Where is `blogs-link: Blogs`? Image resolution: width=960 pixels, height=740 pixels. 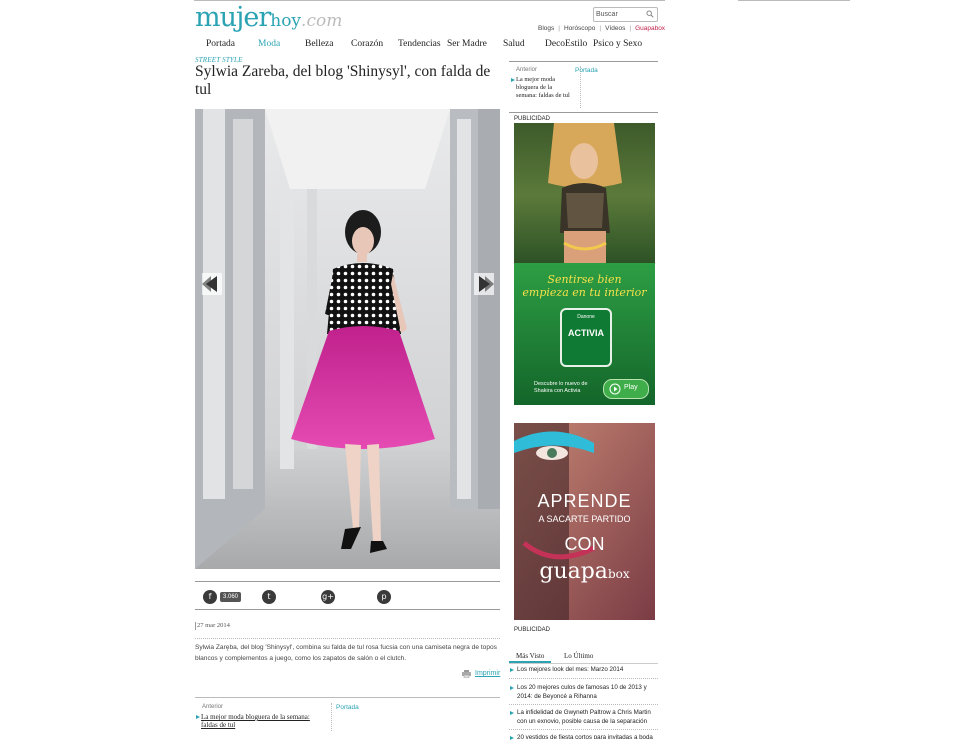 blogs-link: Blogs is located at coordinates (546, 28).